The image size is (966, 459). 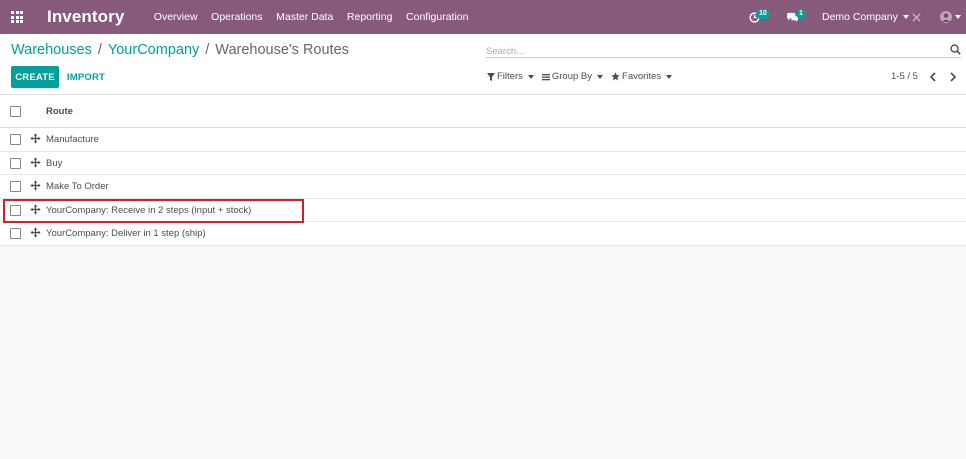 I want to click on menu-item-reporting: Reporting, so click(x=370, y=17).